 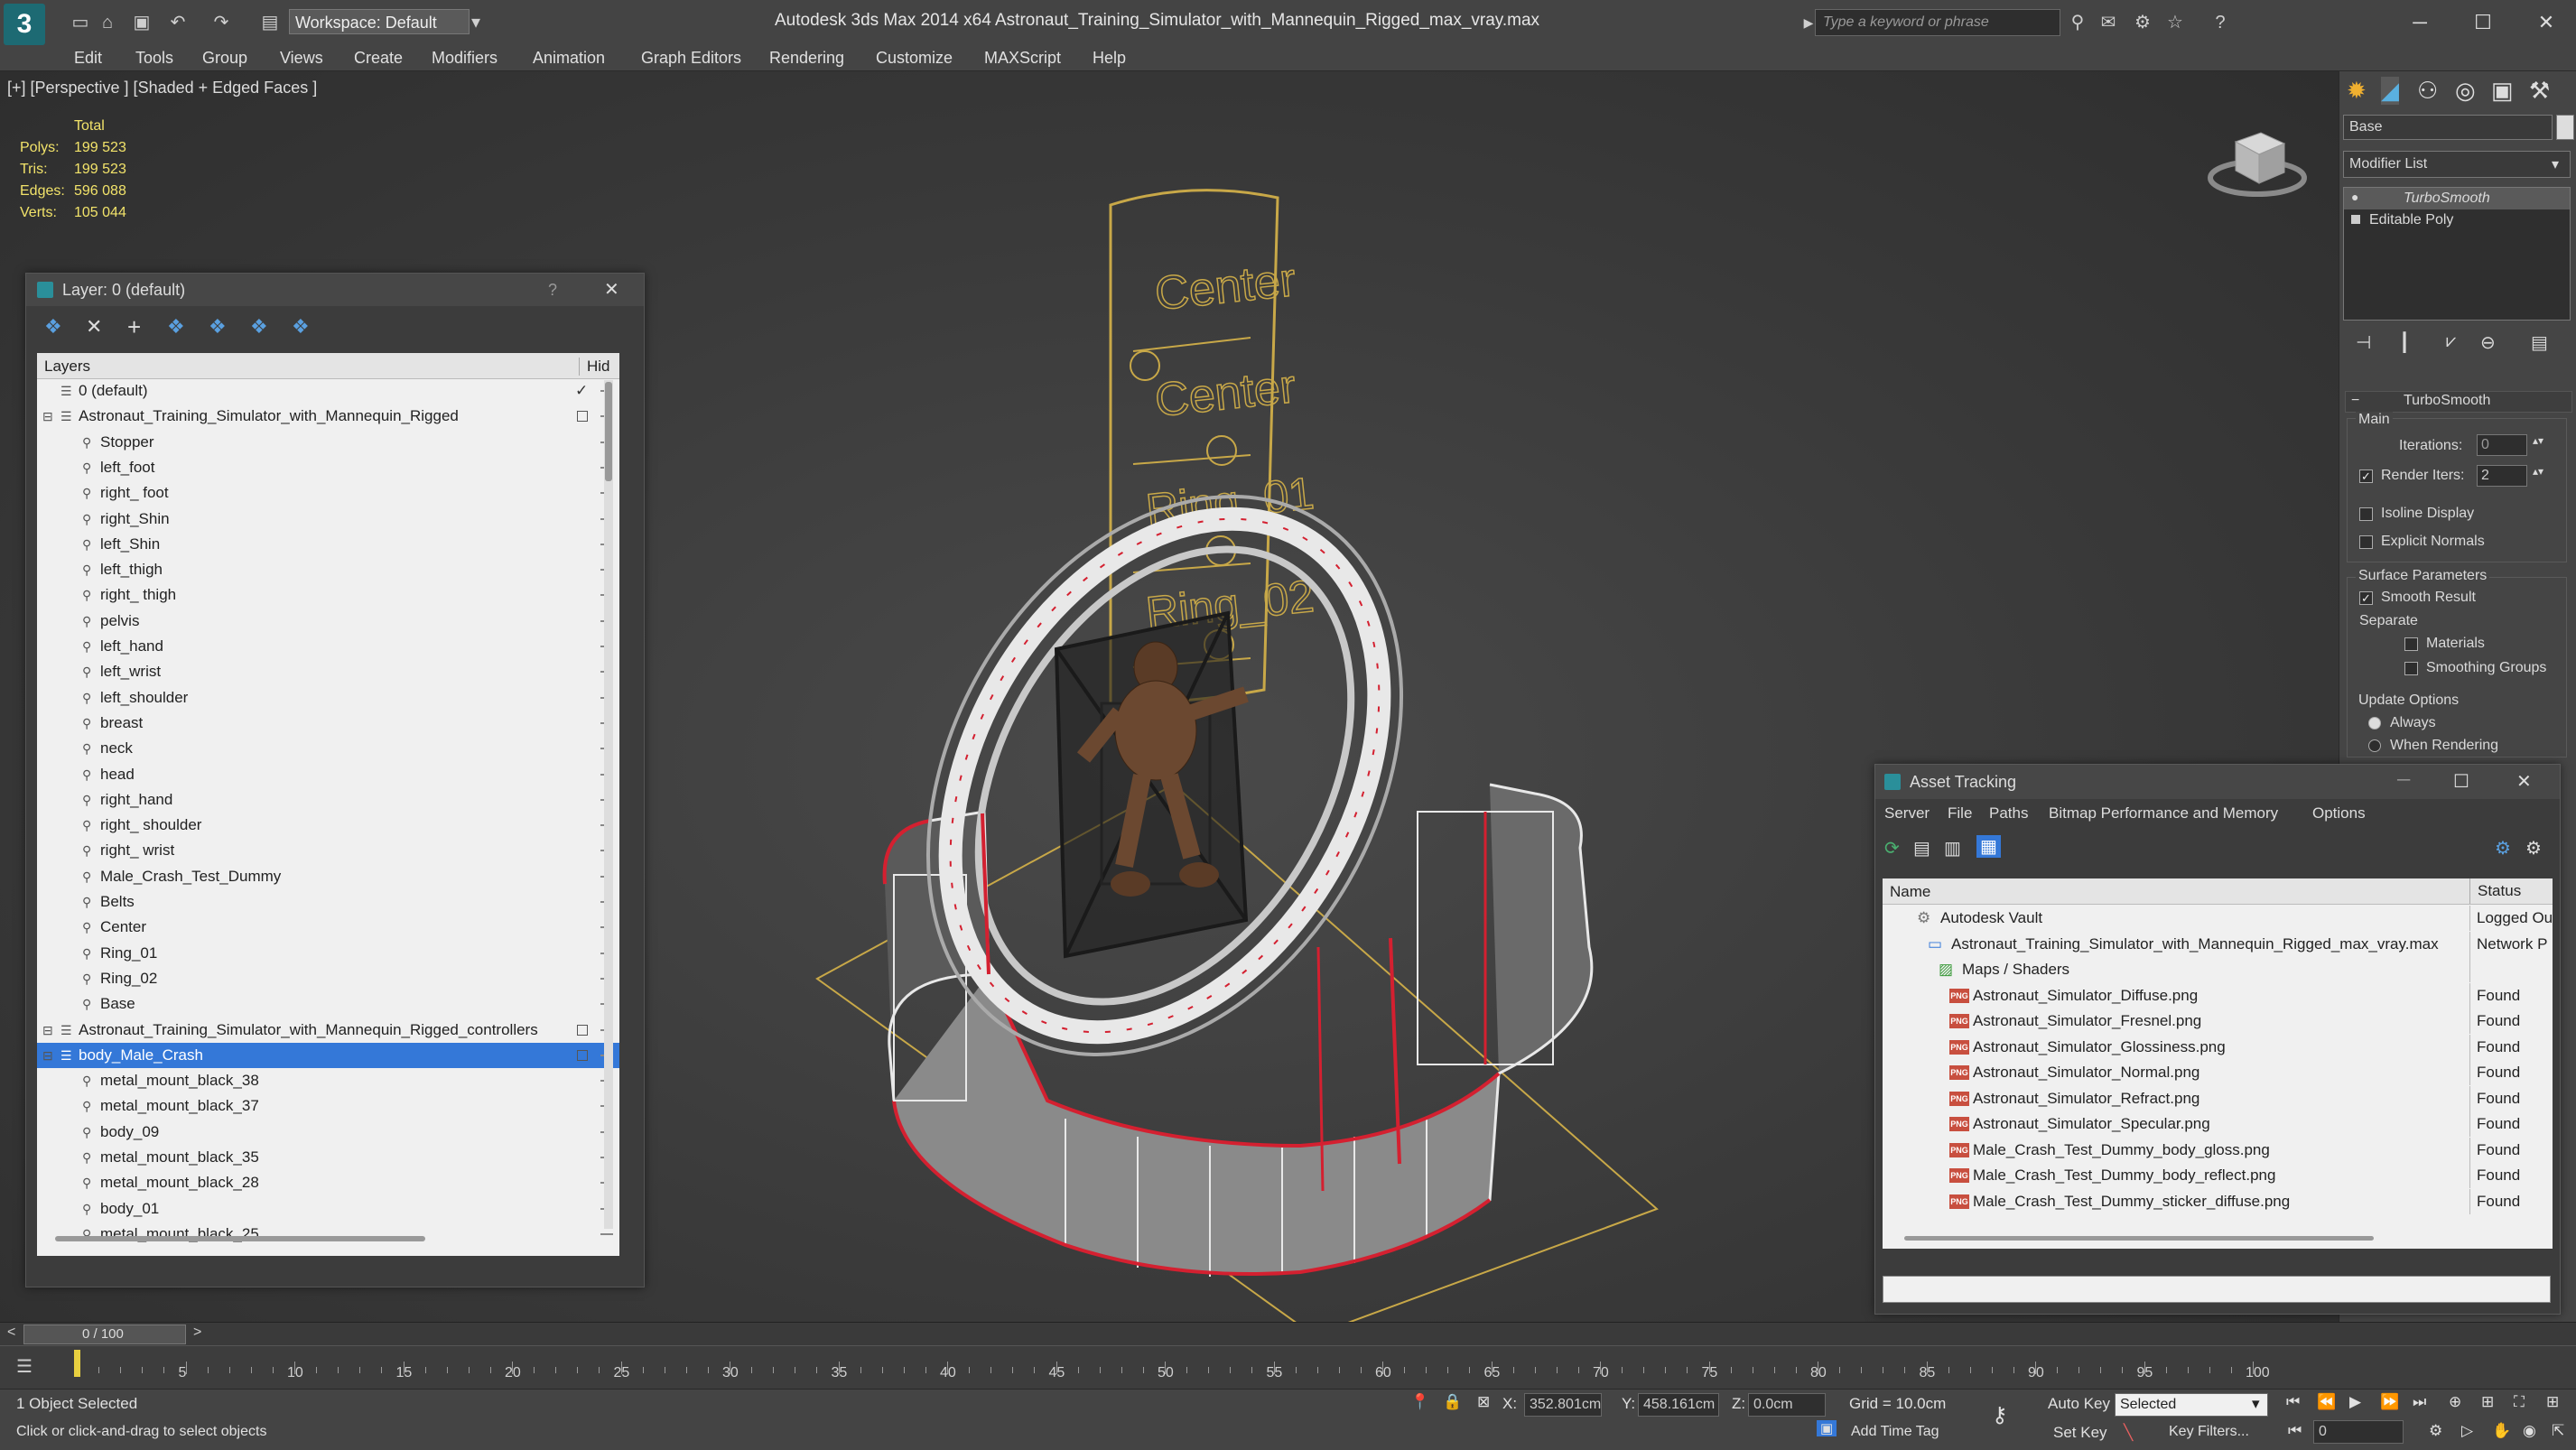 What do you see at coordinates (1910, 892) in the screenshot?
I see `column-header-name: Name` at bounding box center [1910, 892].